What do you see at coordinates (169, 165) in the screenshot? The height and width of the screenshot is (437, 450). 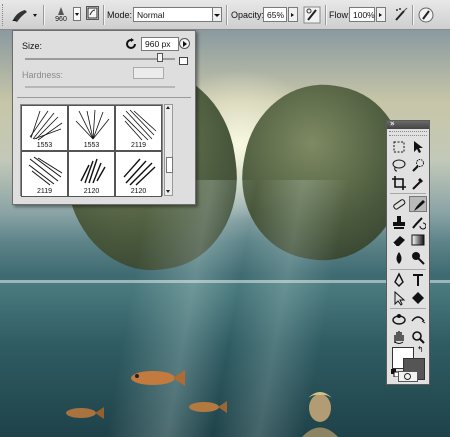 I see `scrollbar-thumb` at bounding box center [169, 165].